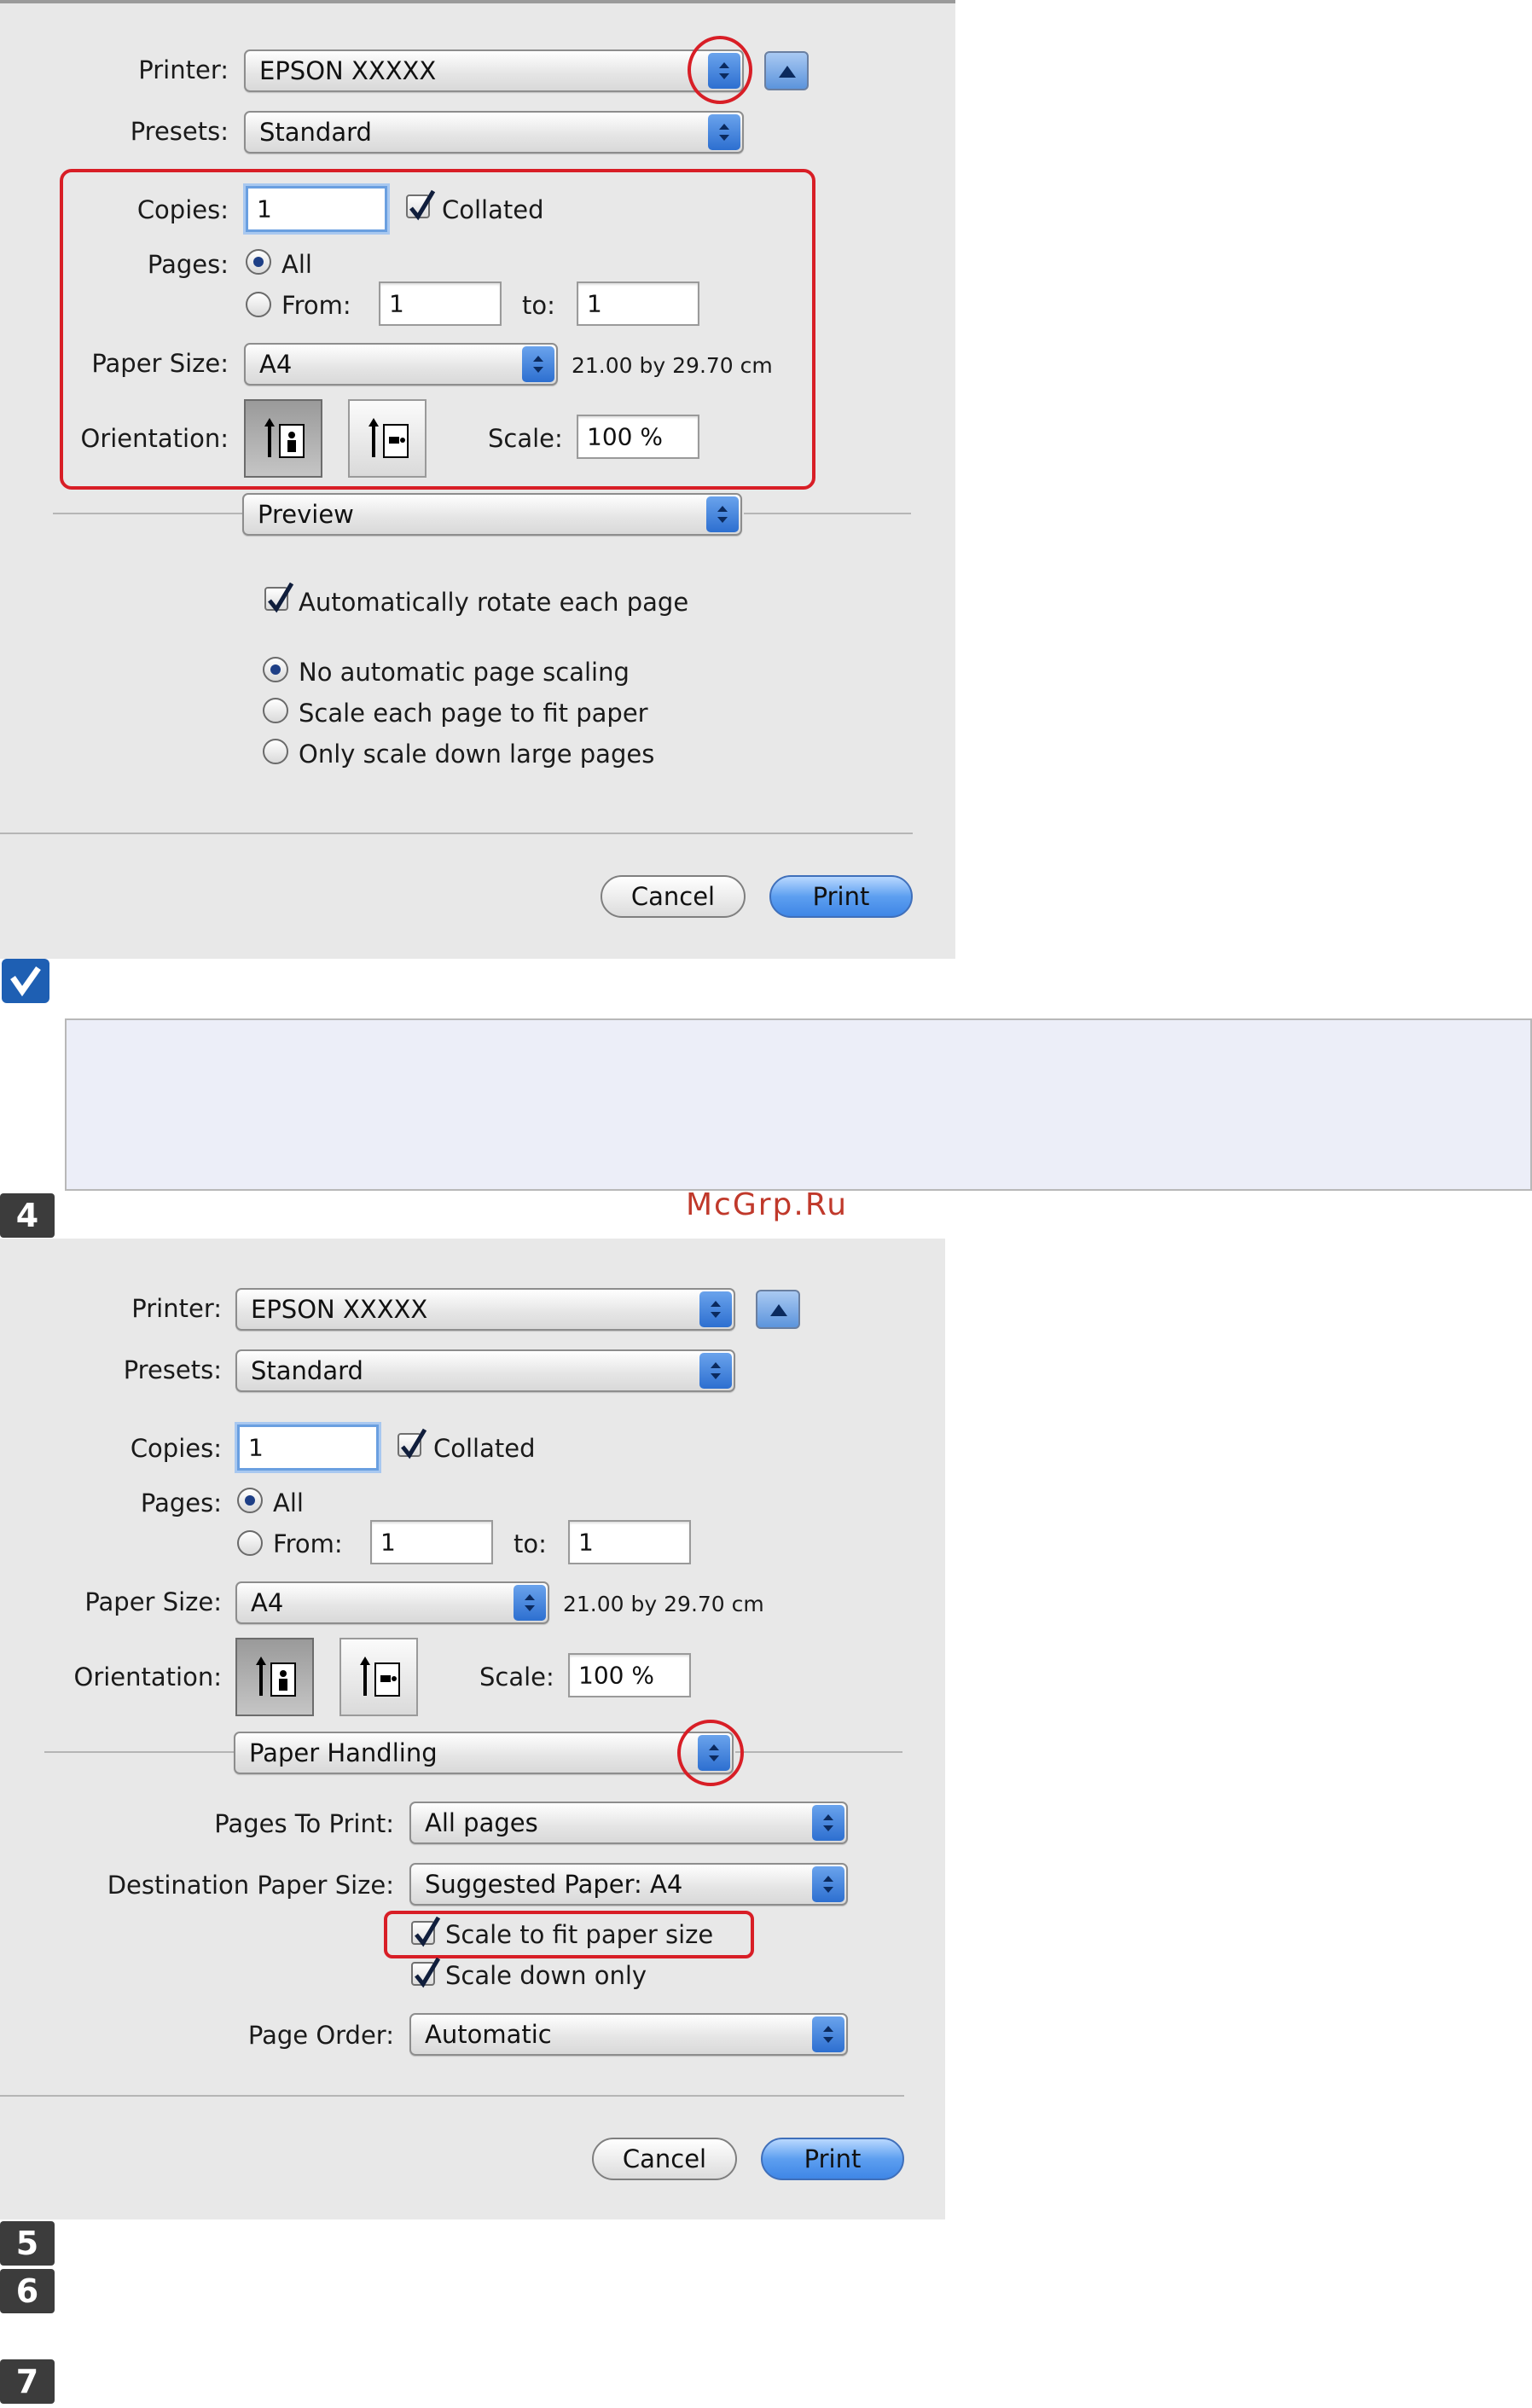 The width and height of the screenshot is (1532, 2408). Describe the element at coordinates (339, 1309) in the screenshot. I see `printer-value: EPSON XXXXX` at that location.